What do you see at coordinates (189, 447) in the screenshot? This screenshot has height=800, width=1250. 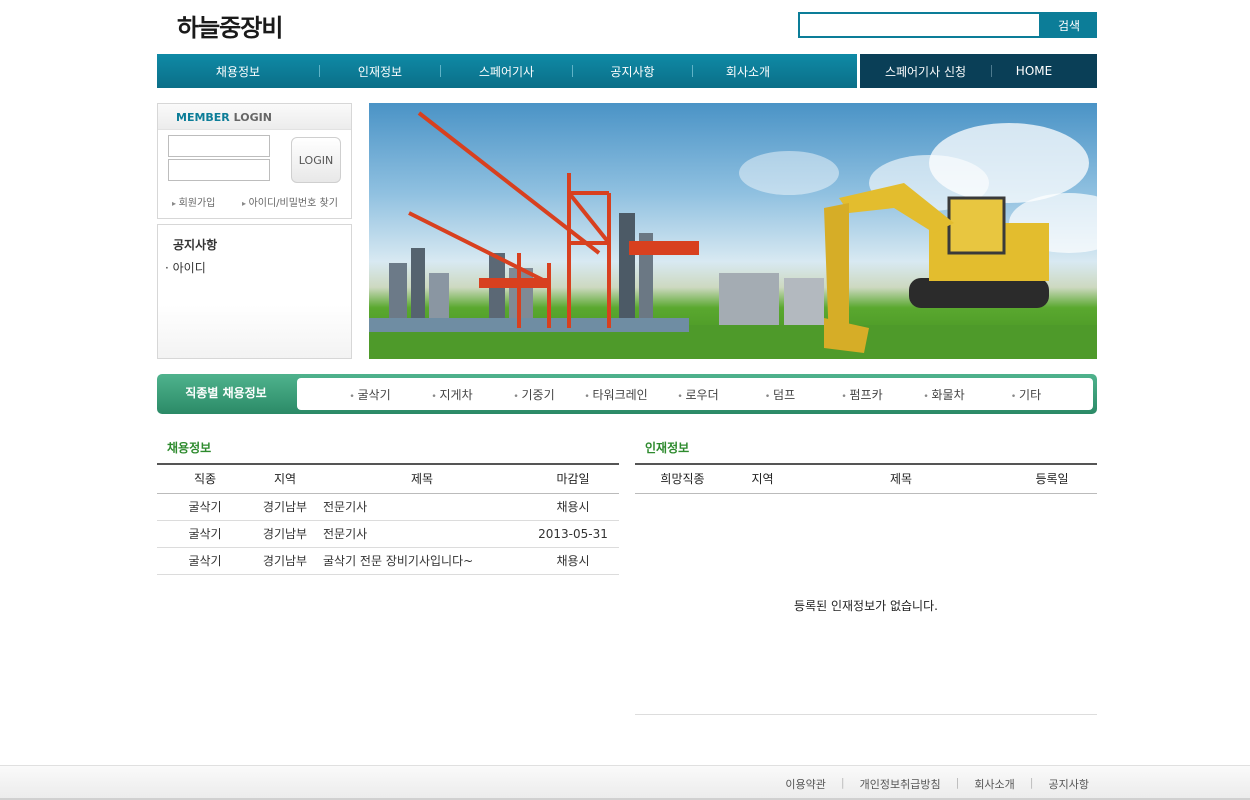 I see `jobs-section-title: 채용정보` at bounding box center [189, 447].